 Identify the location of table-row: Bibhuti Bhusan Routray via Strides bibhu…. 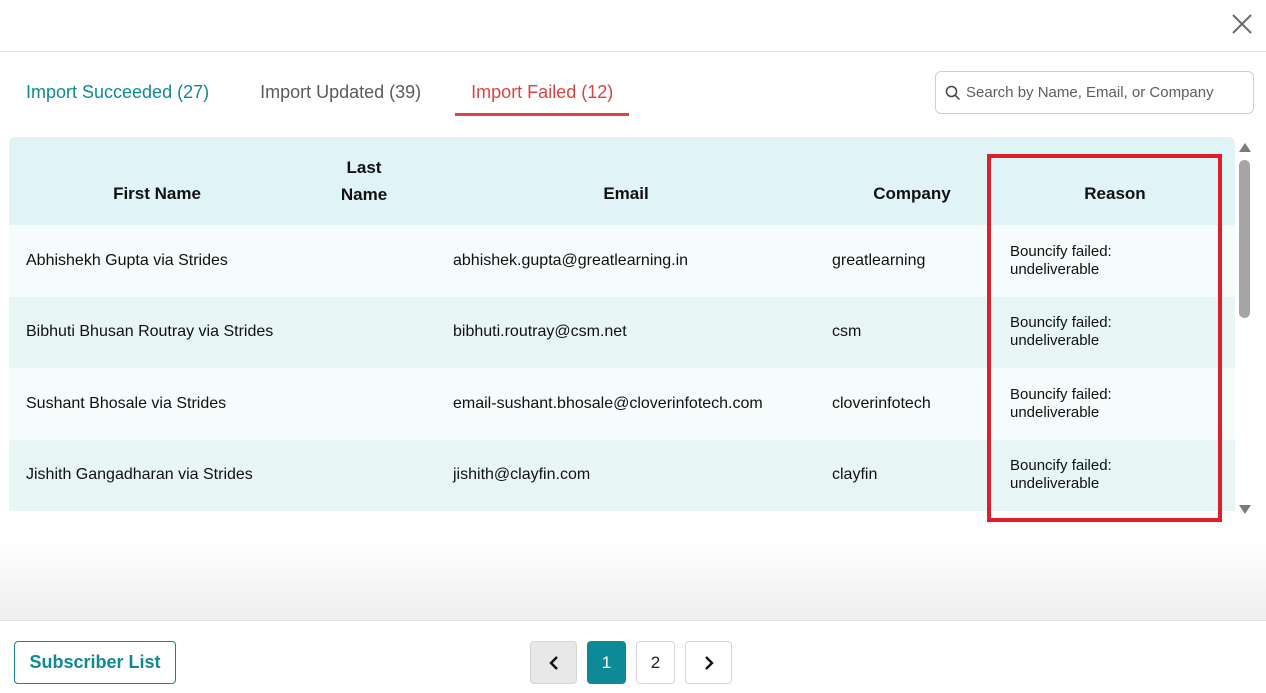
(622, 332).